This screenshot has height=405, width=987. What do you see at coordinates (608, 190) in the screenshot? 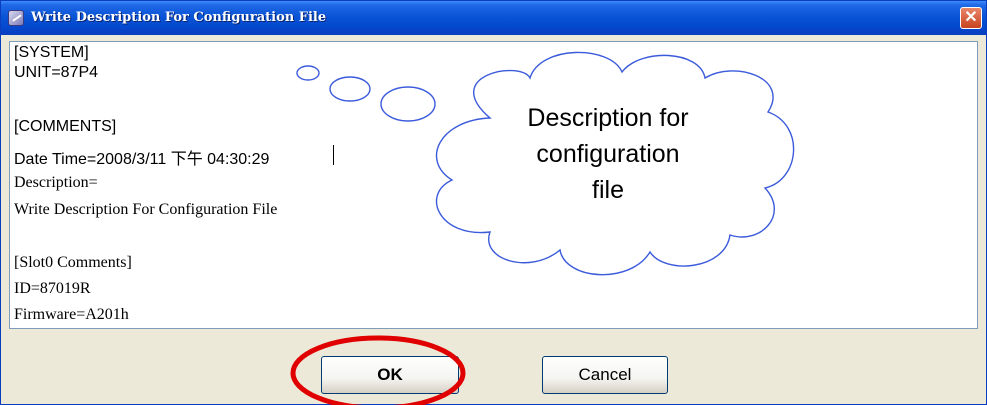
I see `callout-line: file` at bounding box center [608, 190].